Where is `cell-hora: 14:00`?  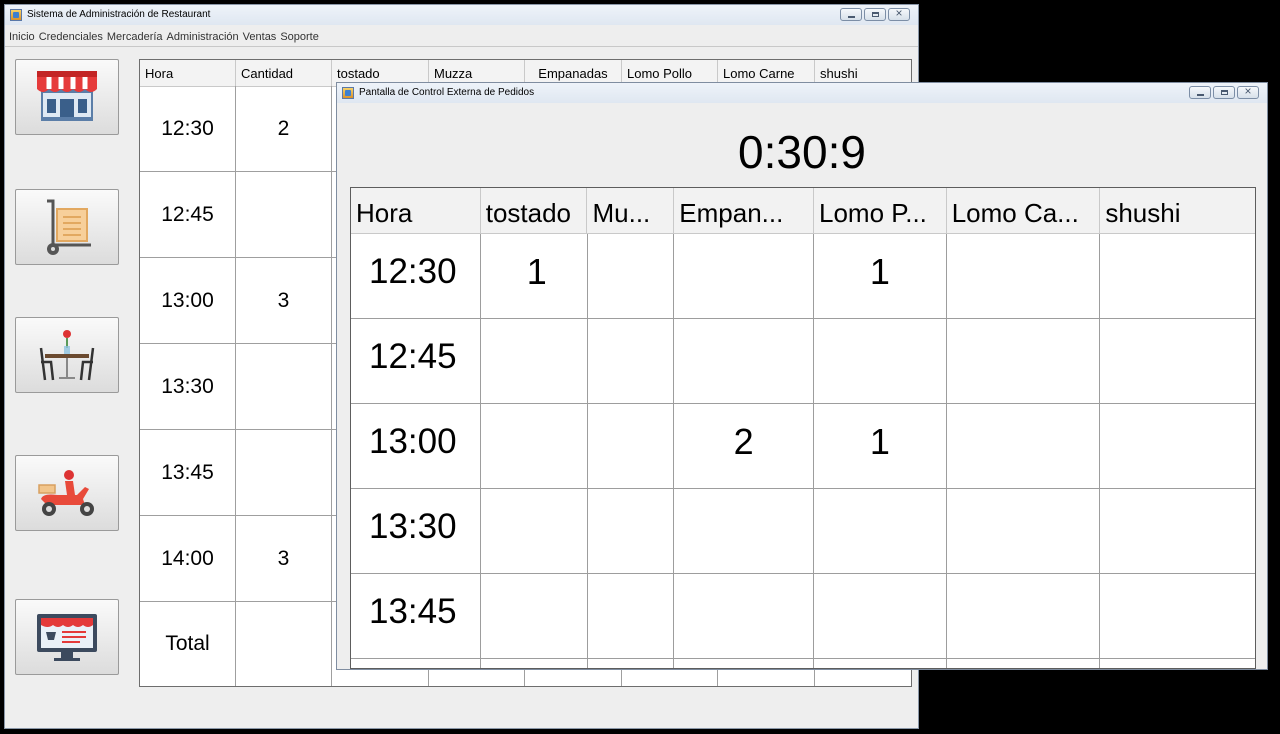
cell-hora: 14:00 is located at coordinates (188, 558).